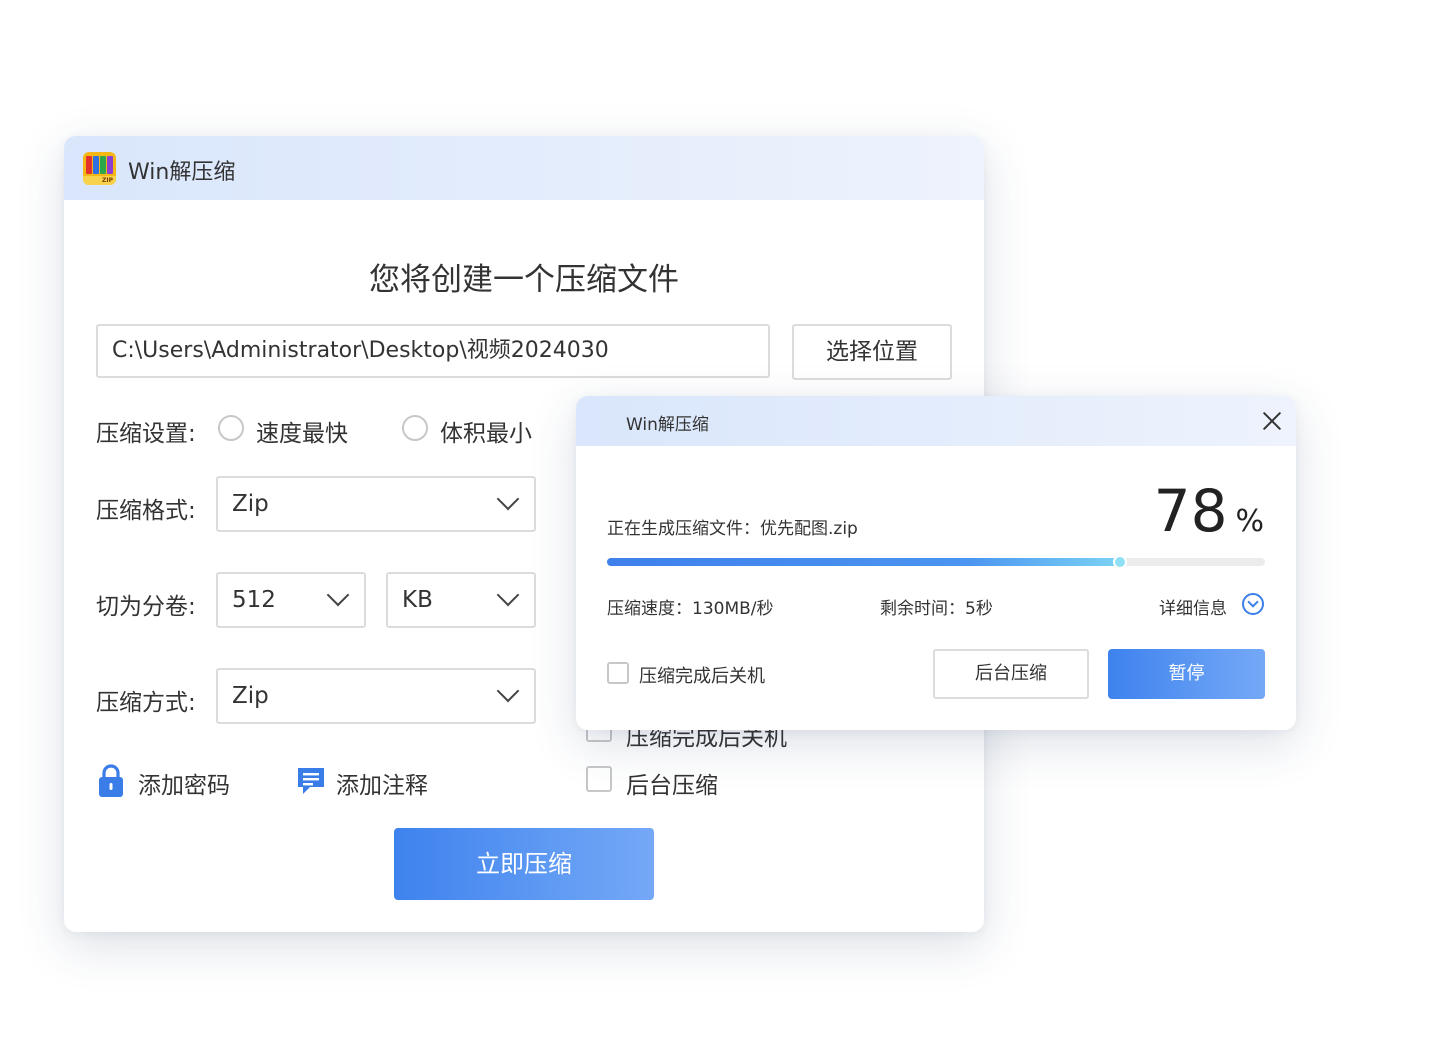 The height and width of the screenshot is (1040, 1440). What do you see at coordinates (1193, 606) in the screenshot?
I see `details-link: 详细信息` at bounding box center [1193, 606].